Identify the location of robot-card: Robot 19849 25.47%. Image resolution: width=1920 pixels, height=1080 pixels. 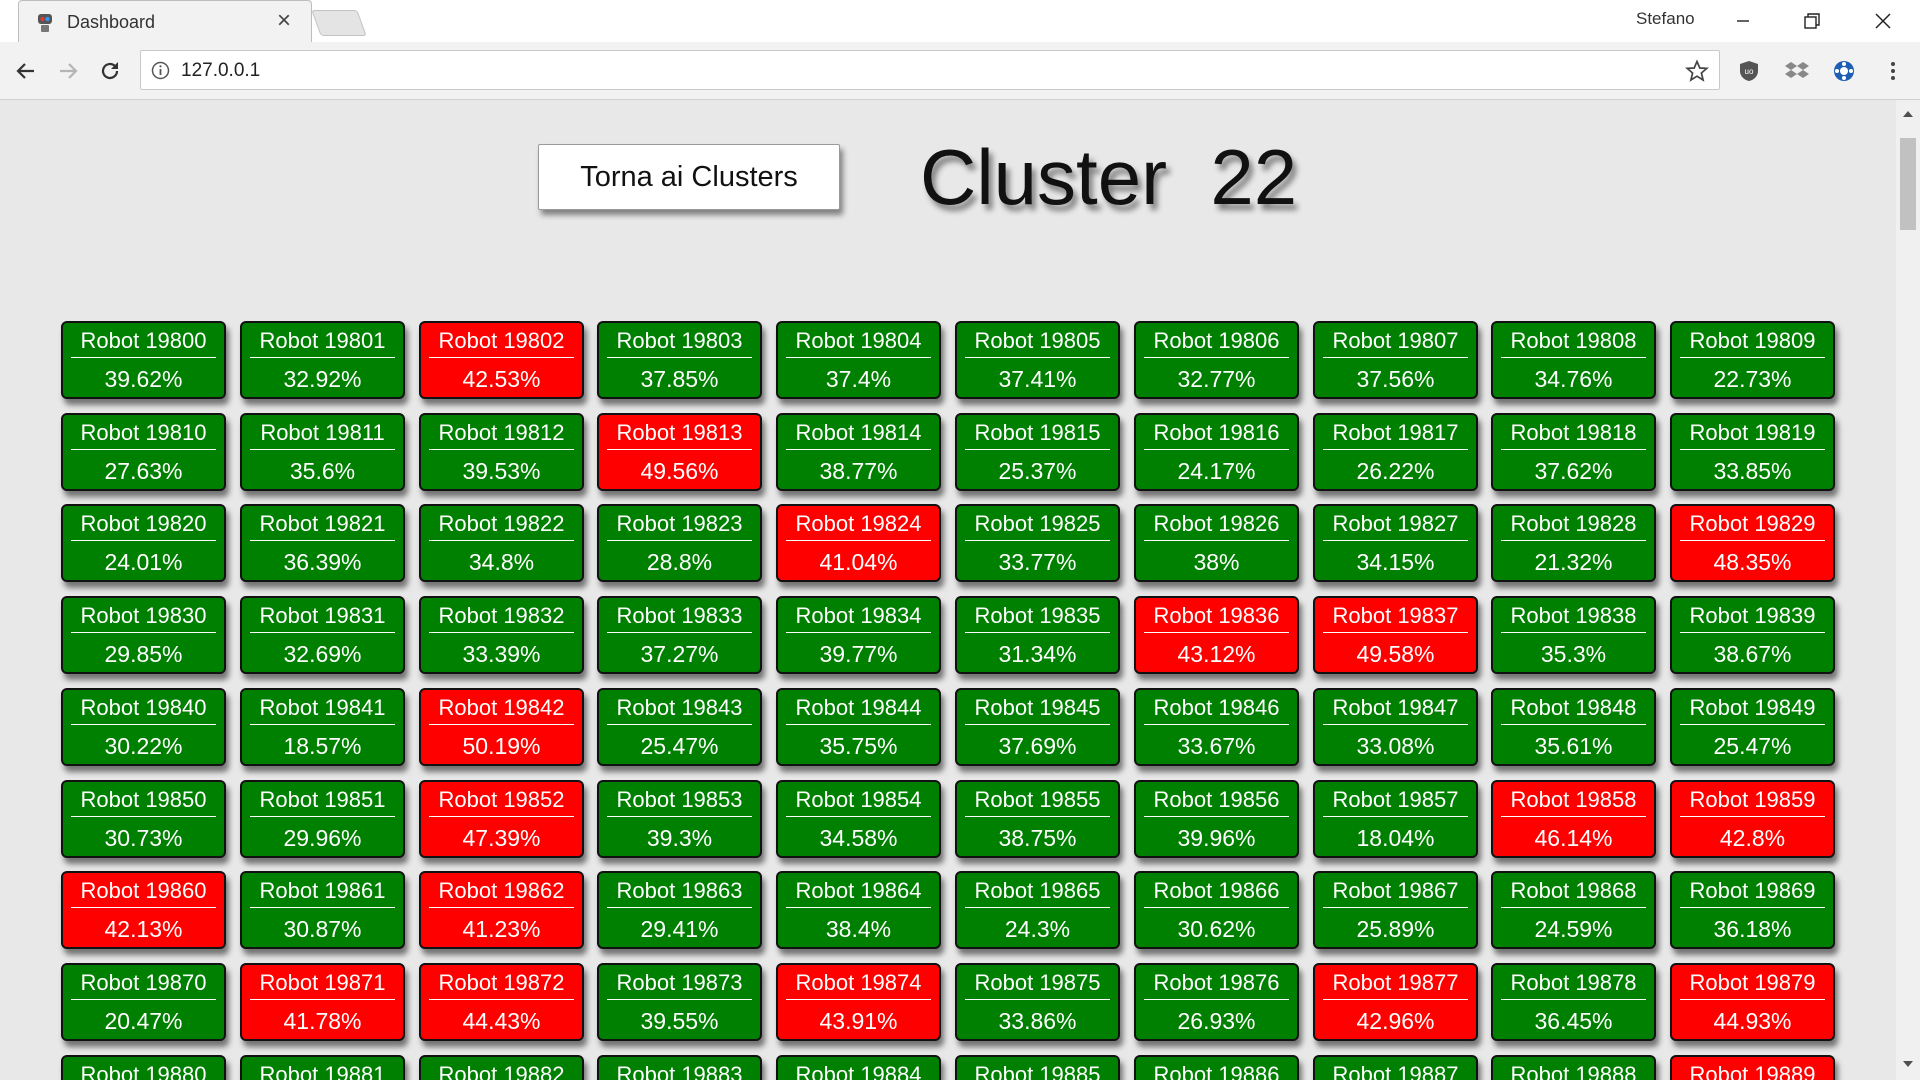
(1752, 727).